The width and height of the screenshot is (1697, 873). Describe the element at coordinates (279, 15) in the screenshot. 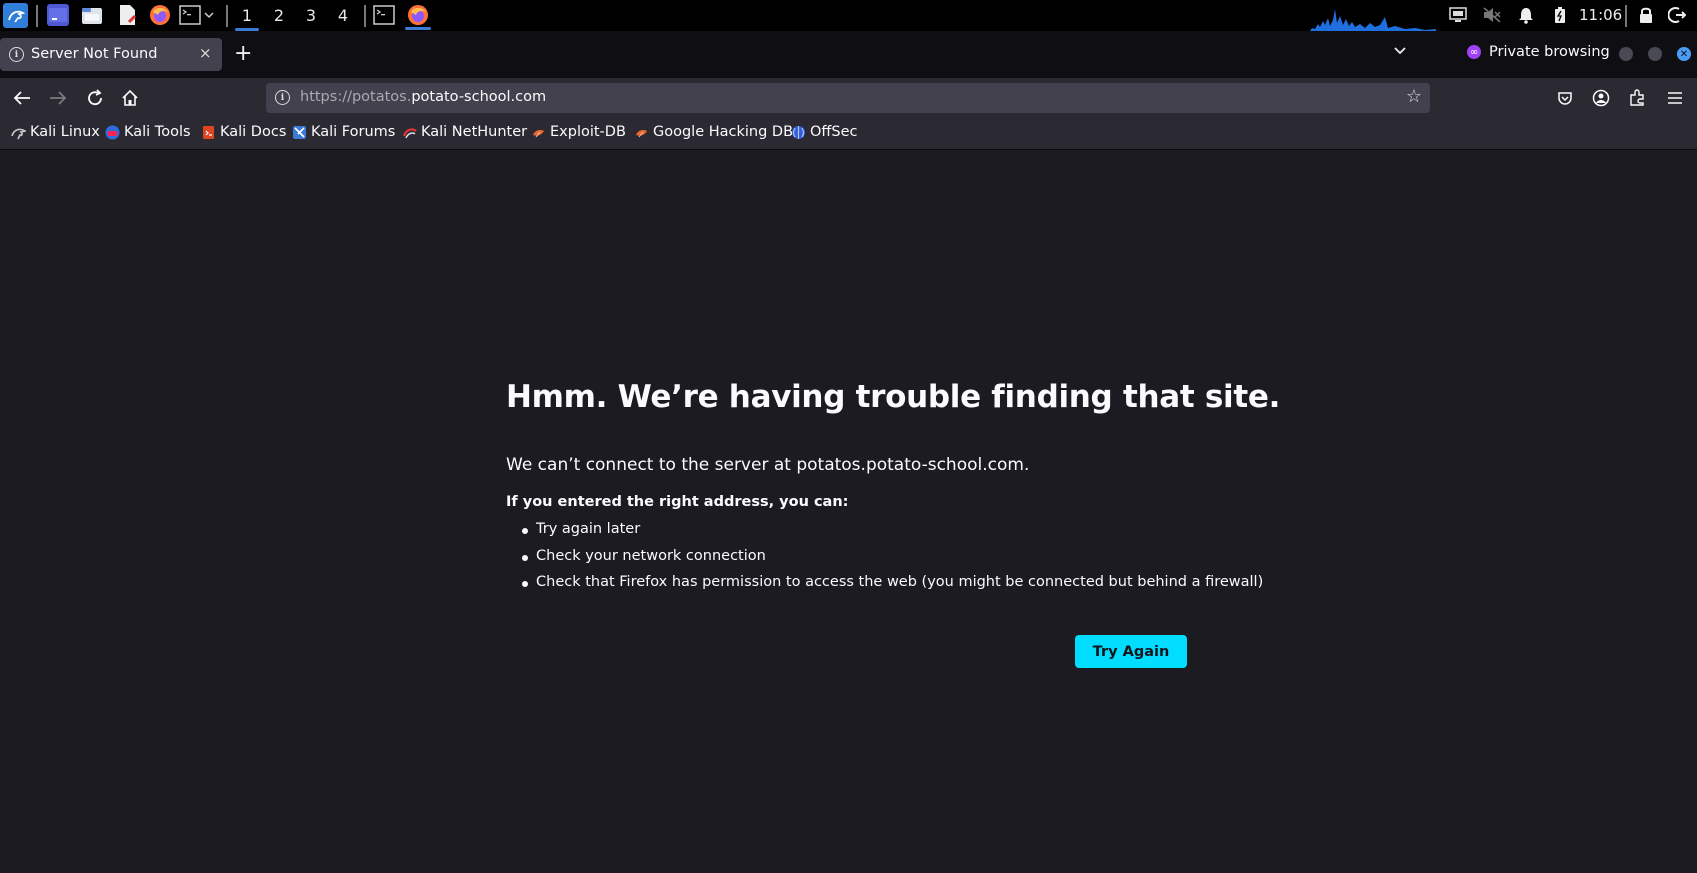

I see `workspace-2: 2` at that location.